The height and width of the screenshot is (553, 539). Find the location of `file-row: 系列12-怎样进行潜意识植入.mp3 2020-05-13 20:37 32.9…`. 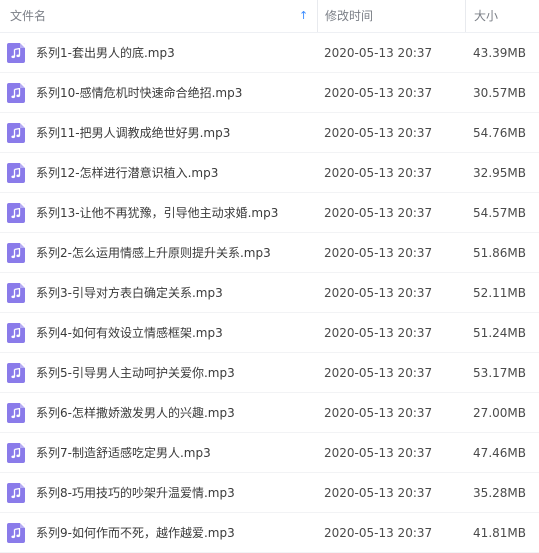

file-row: 系列12-怎样进行潜意识植入.mp3 2020-05-13 20:37 32.9… is located at coordinates (269, 173).